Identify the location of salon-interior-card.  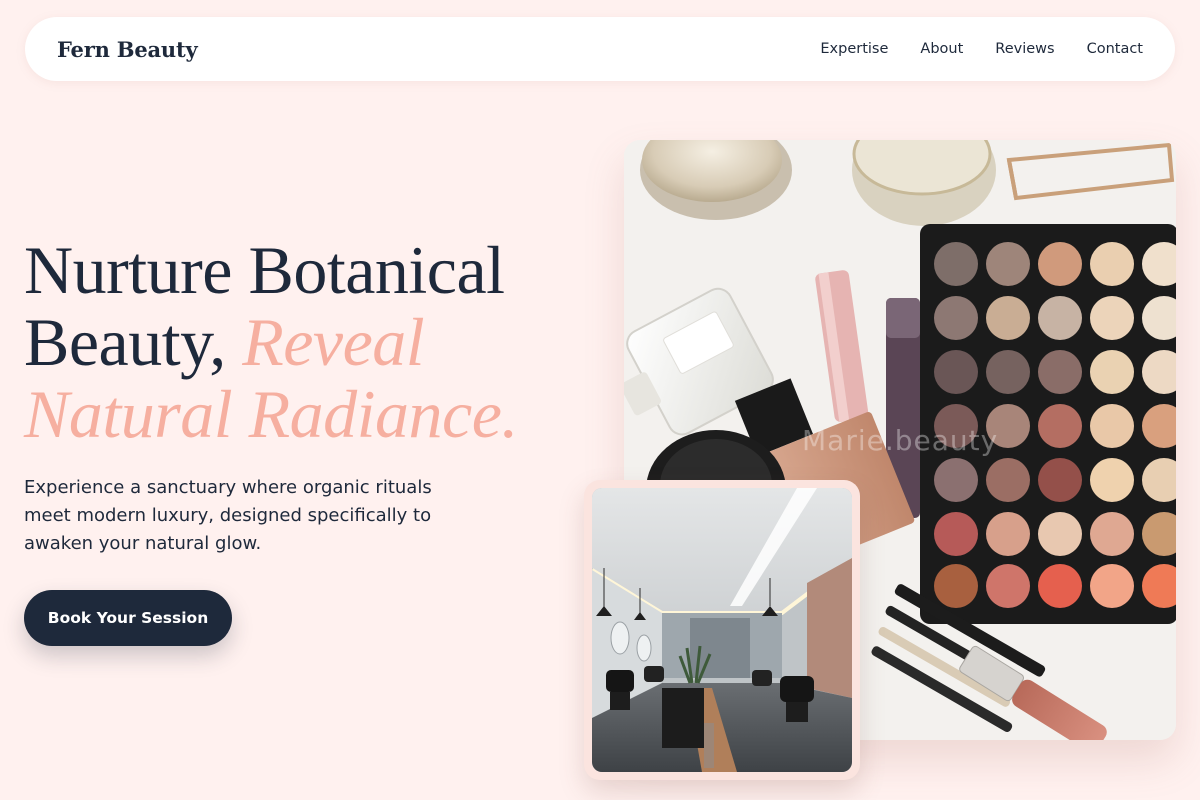
(722, 630).